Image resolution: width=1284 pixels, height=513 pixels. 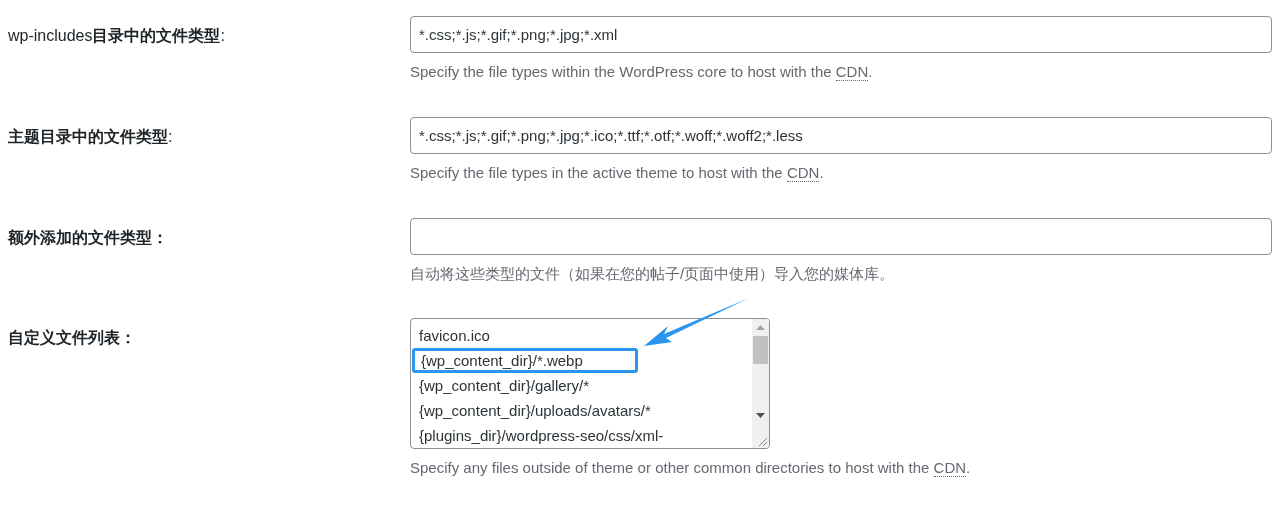 What do you see at coordinates (502, 360) in the screenshot?
I see `file-path: {wp_content_dir}/*.webp` at bounding box center [502, 360].